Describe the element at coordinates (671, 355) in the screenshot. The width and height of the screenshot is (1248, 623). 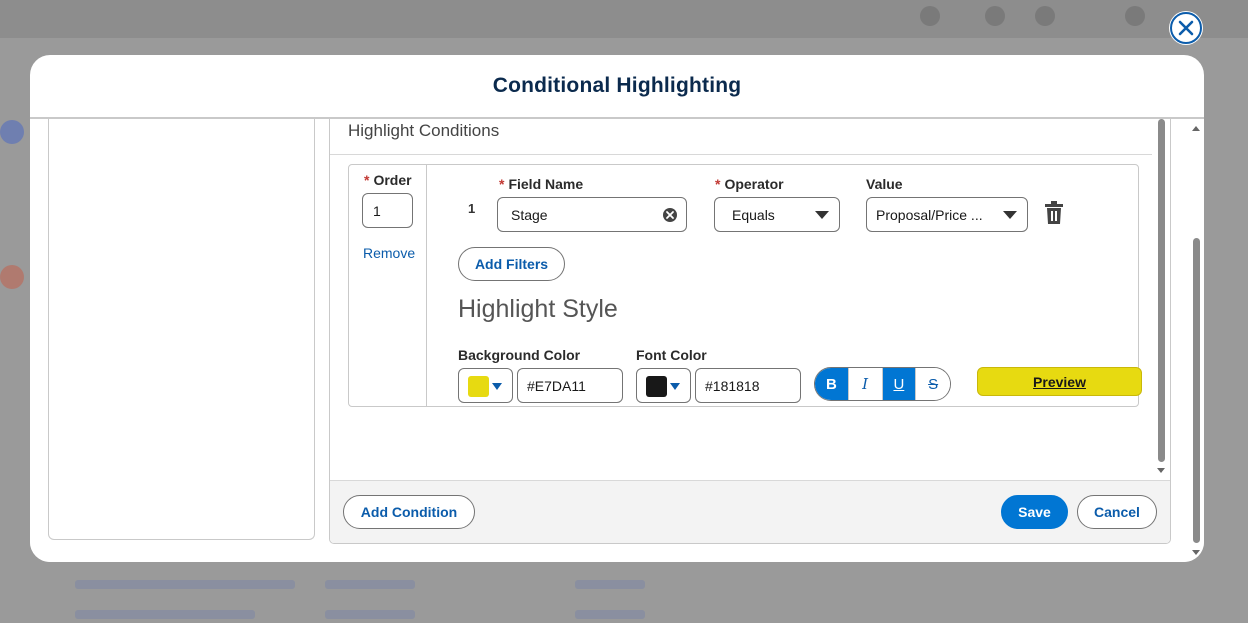
I see `font-color-label: Font Color` at that location.